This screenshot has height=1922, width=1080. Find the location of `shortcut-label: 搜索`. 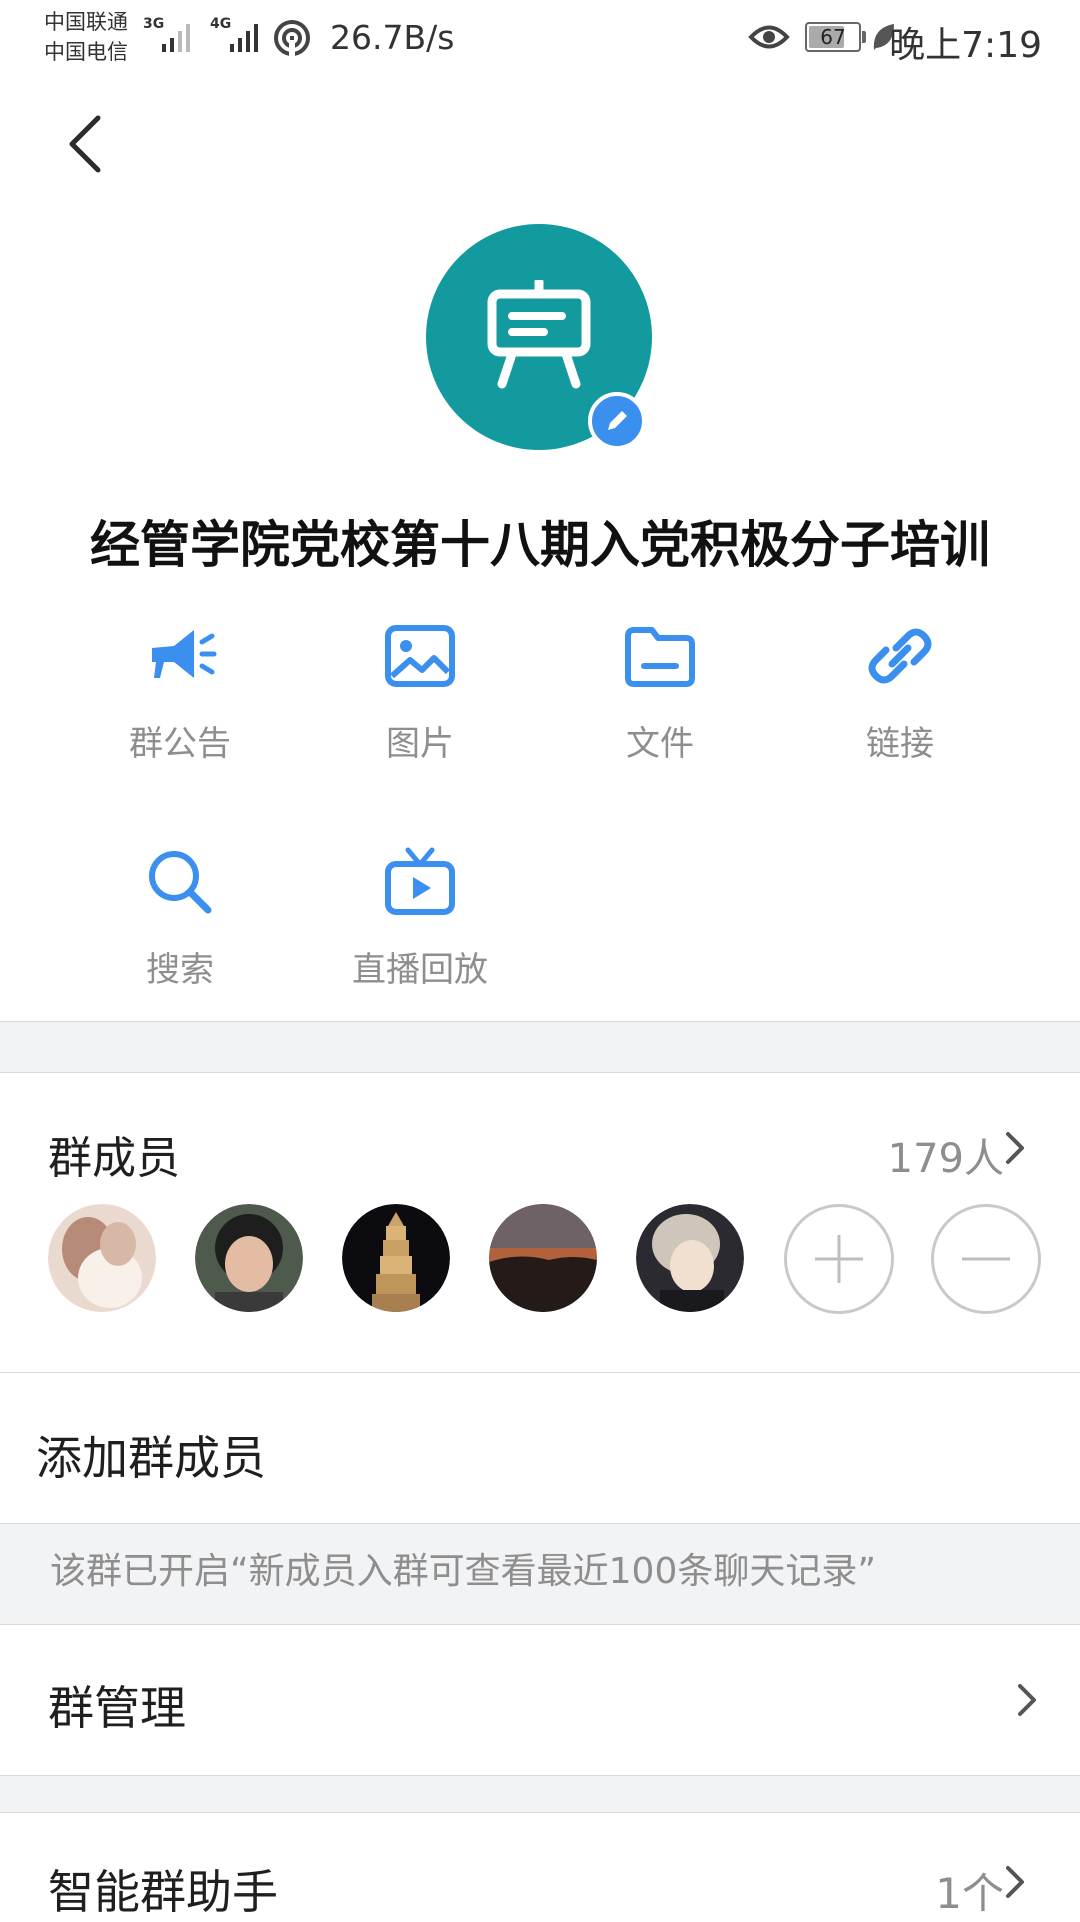

shortcut-label: 搜索 is located at coordinates (180, 970).